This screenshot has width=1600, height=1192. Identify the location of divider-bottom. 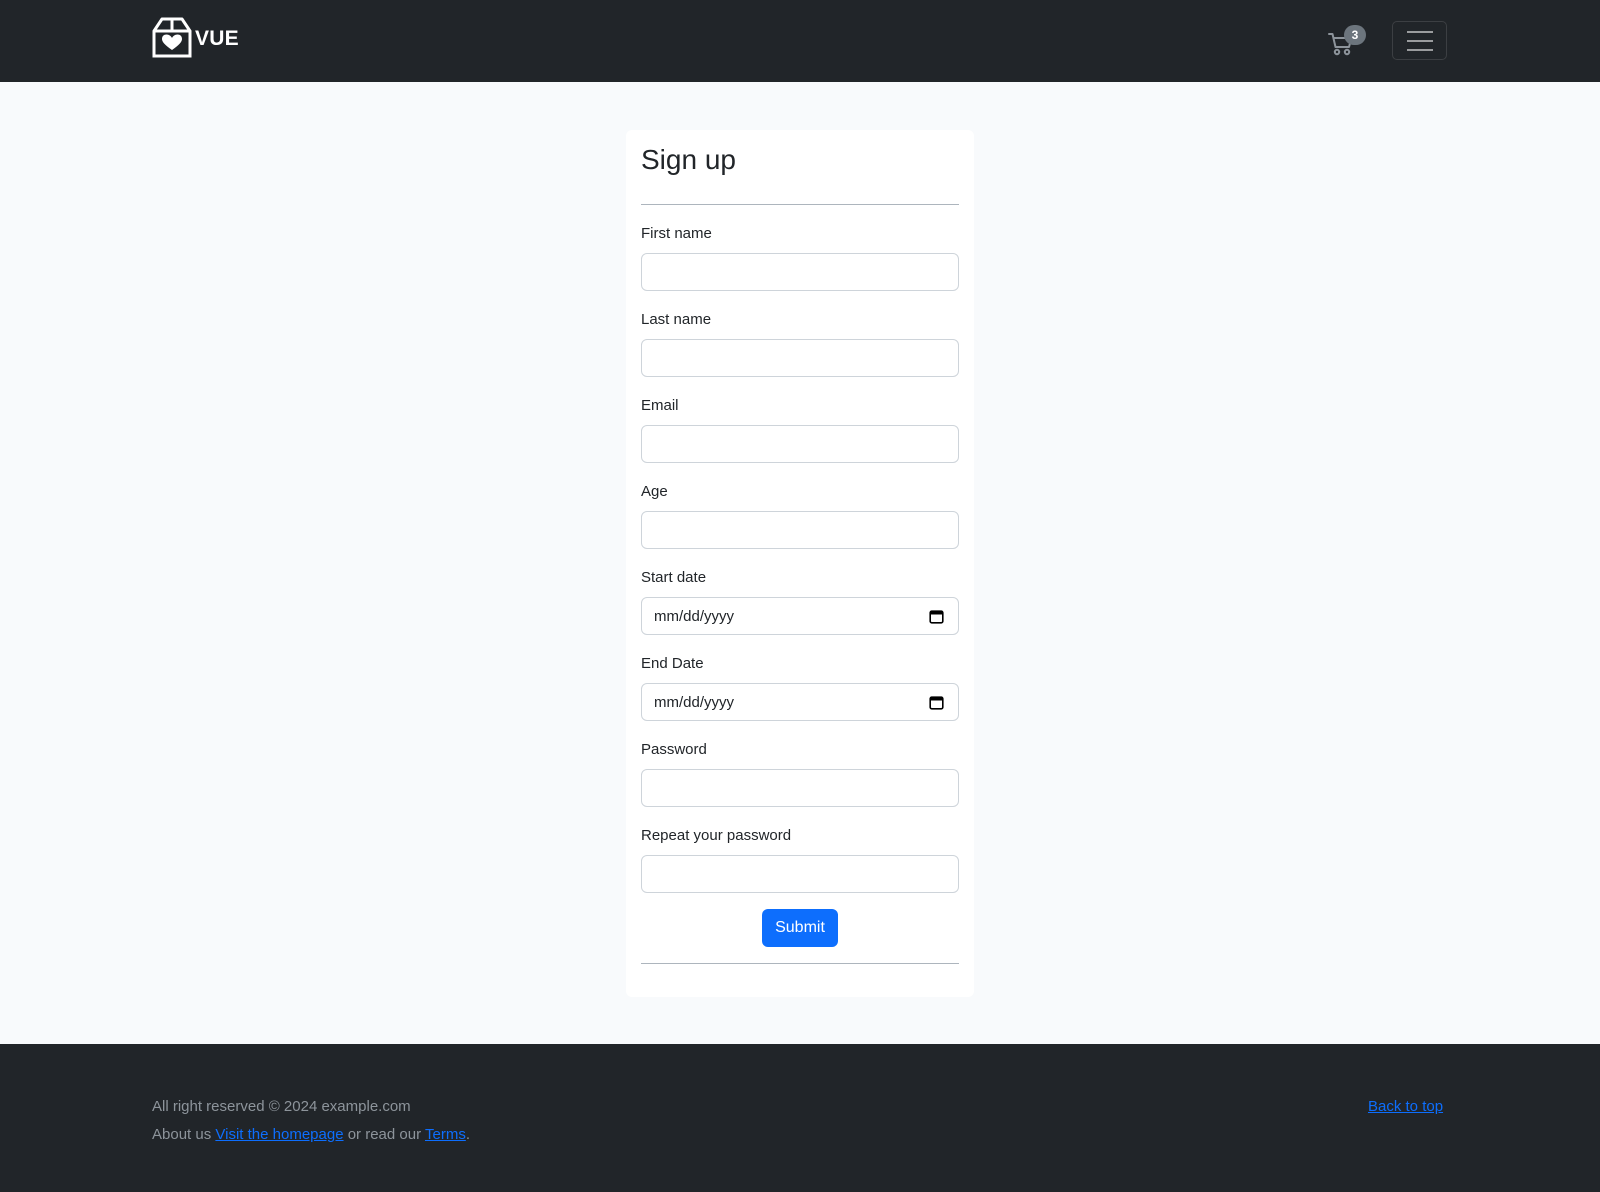
(800, 963).